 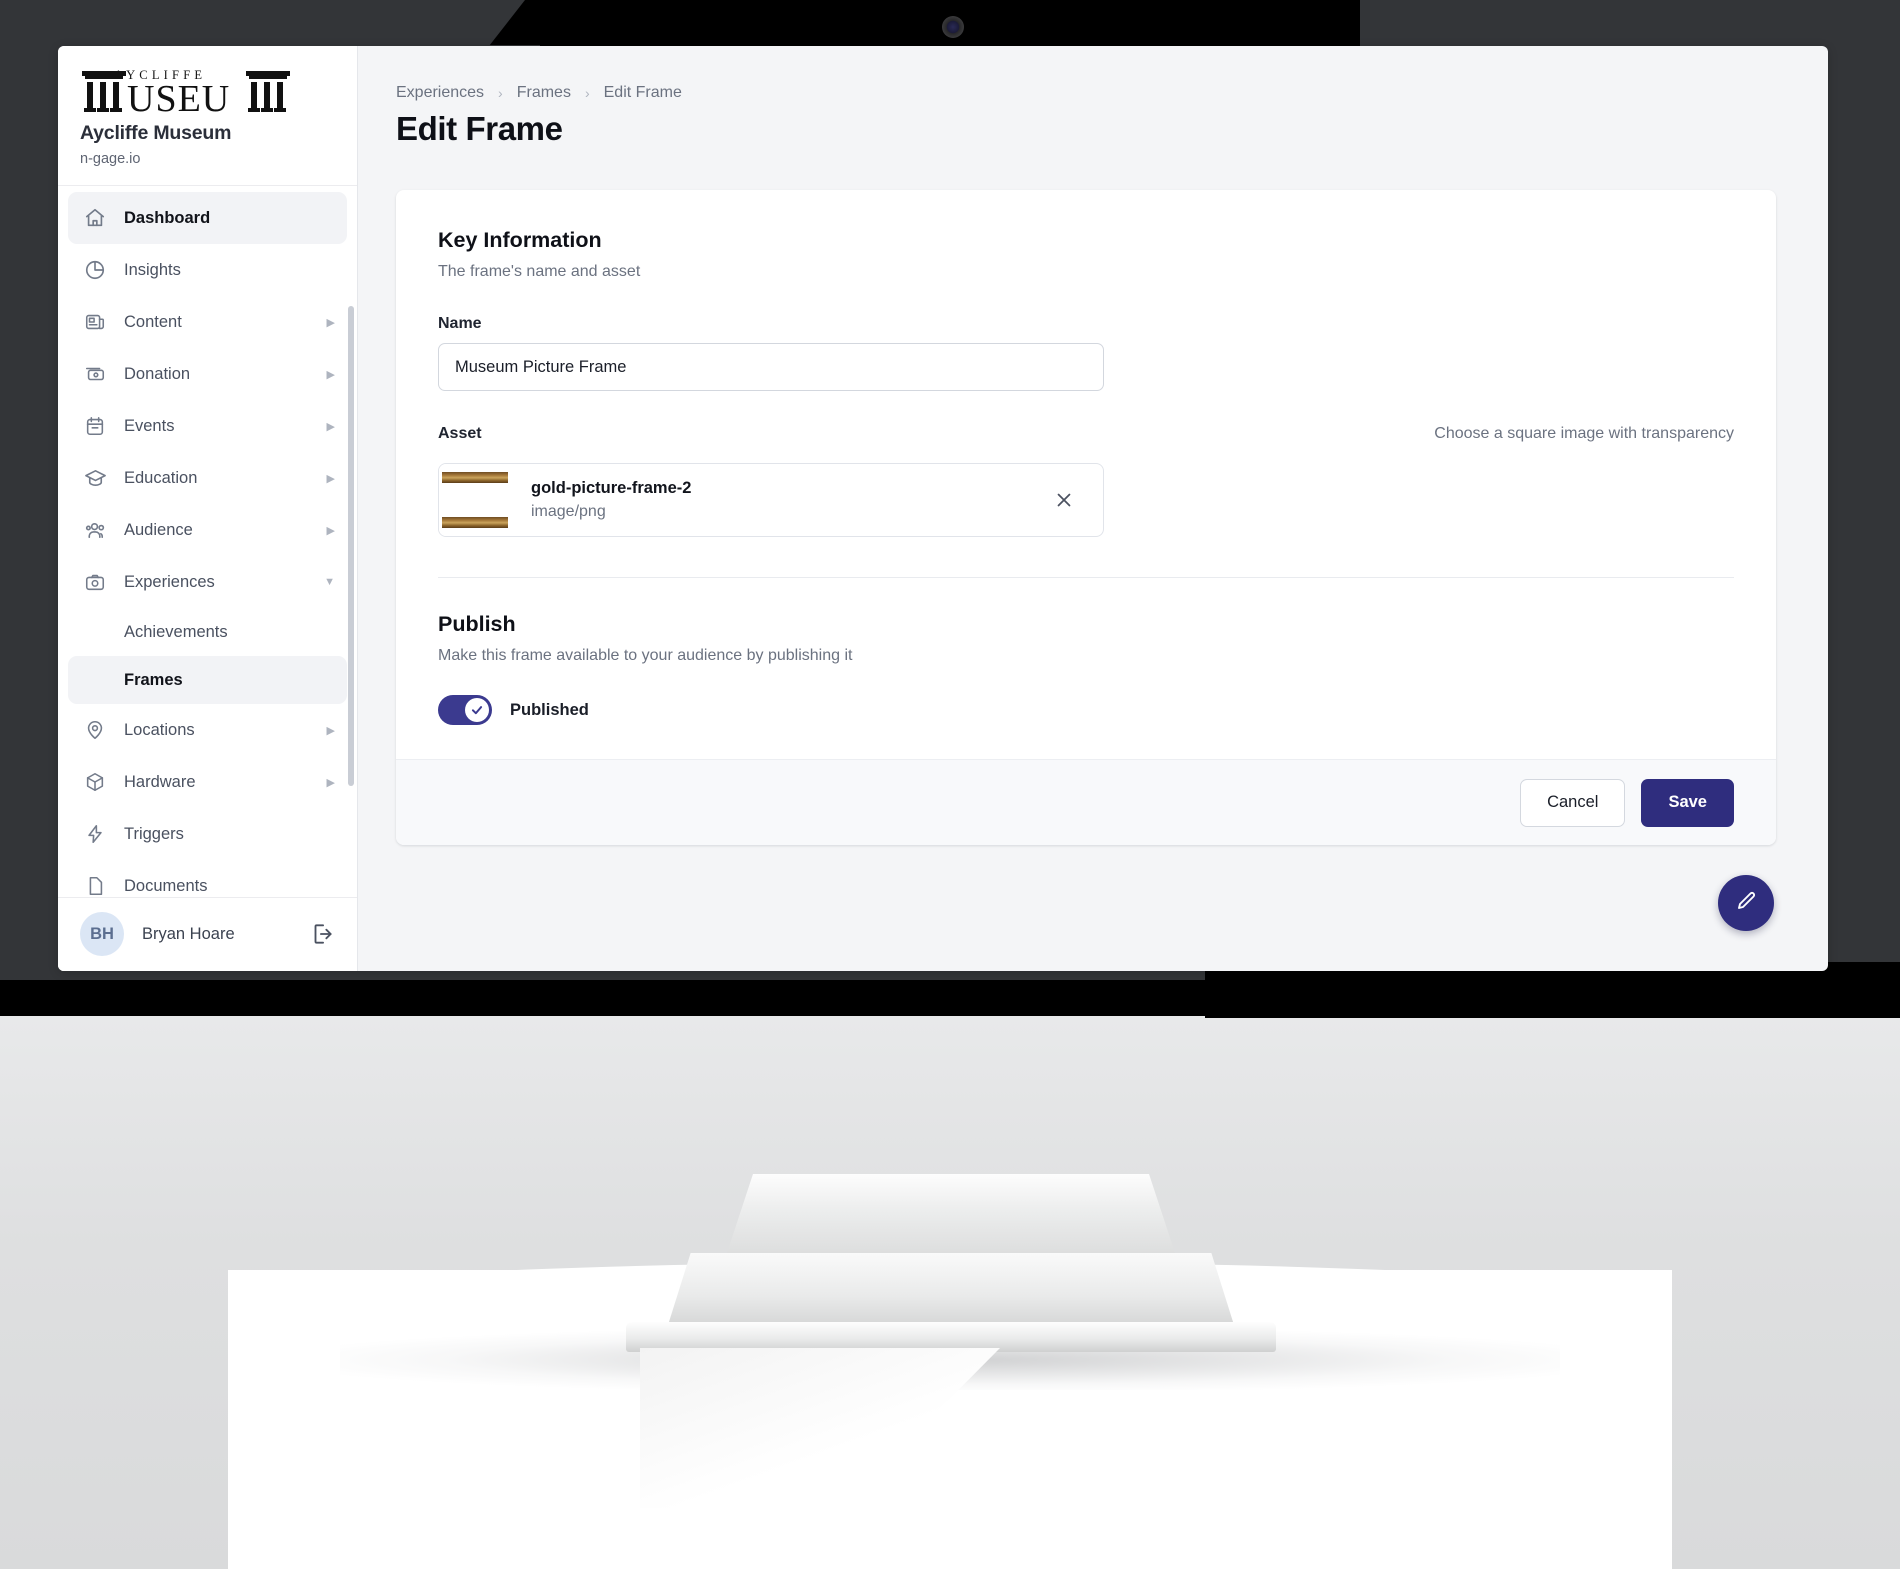 I want to click on sidebar-item-achievements: Achievements, so click(x=207, y=632).